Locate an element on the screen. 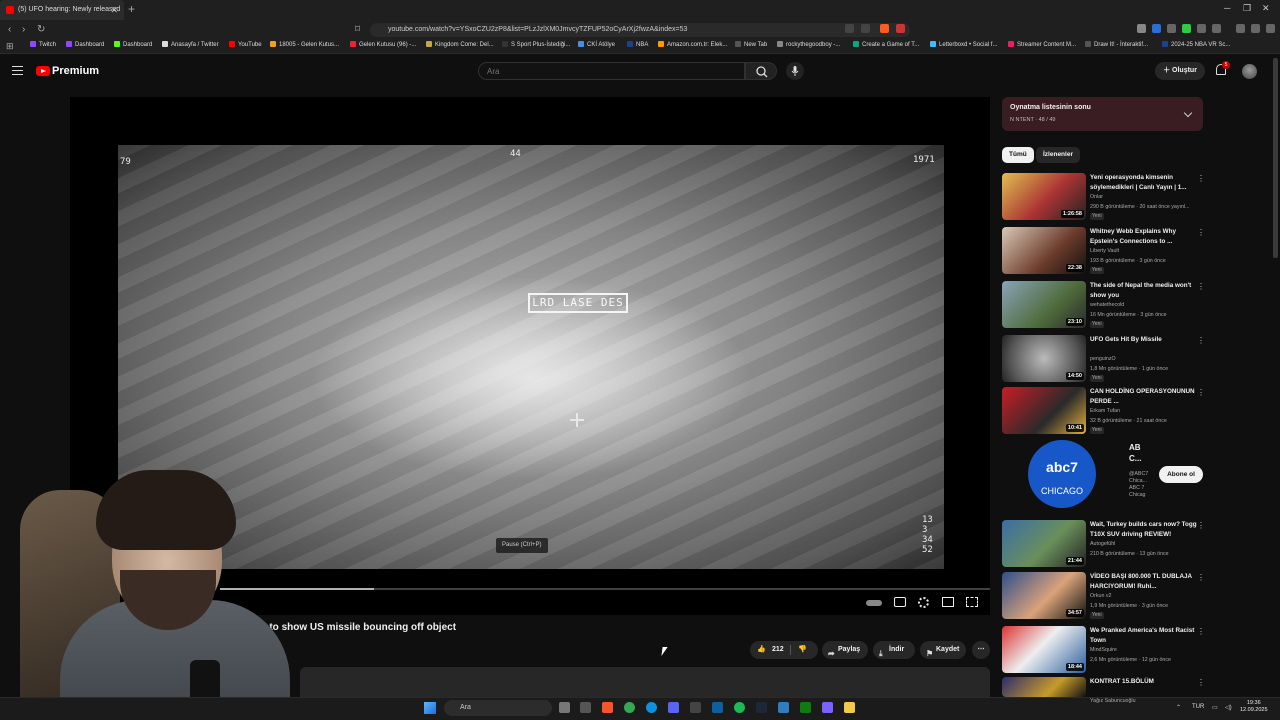  recommendation-channel: Erkam Tufan is located at coordinates (1105, 411).